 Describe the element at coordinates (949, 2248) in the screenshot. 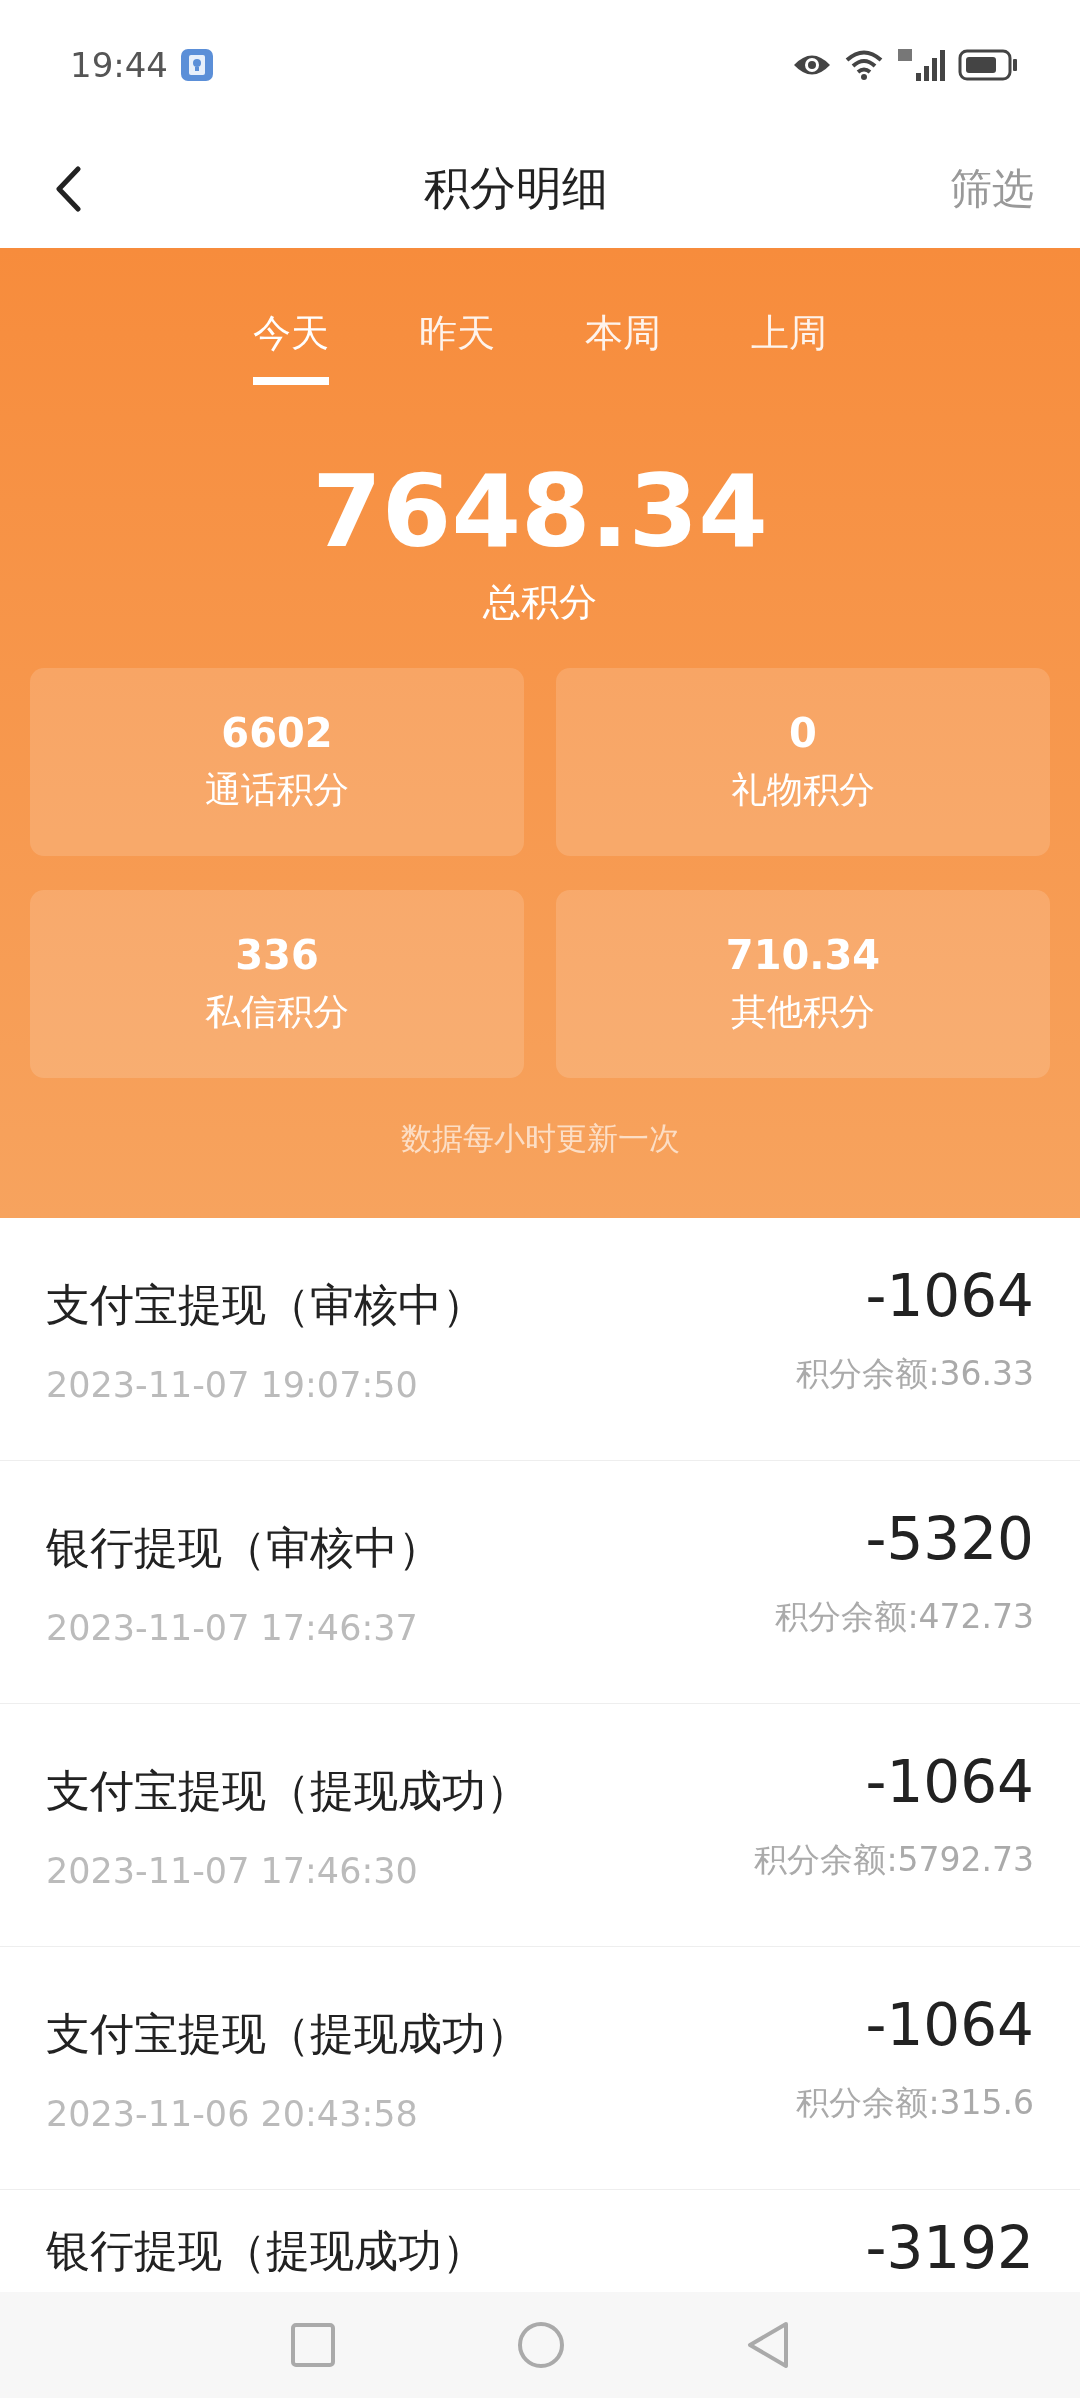

I see `record-amount: -3192` at that location.